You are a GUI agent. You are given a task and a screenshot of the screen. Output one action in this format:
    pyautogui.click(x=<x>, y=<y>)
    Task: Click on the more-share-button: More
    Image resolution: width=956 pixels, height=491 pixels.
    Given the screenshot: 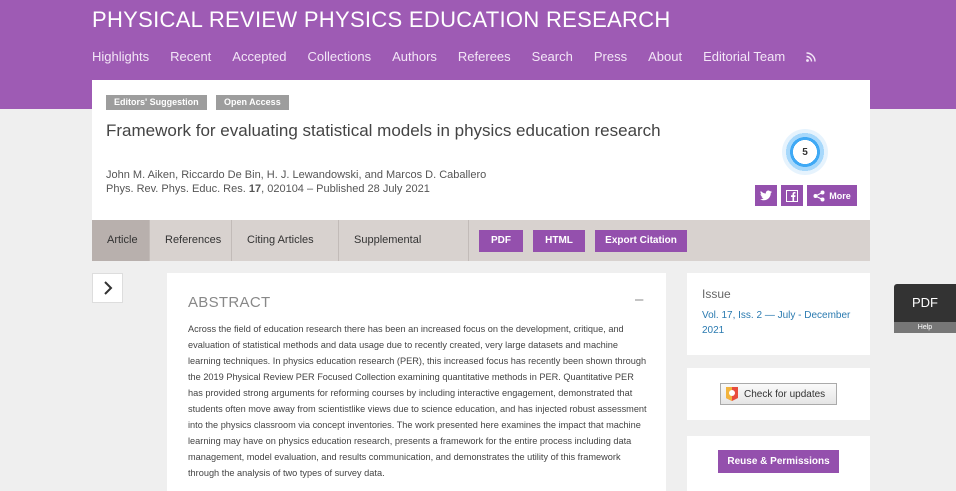 What is the action you would take?
    pyautogui.click(x=832, y=195)
    